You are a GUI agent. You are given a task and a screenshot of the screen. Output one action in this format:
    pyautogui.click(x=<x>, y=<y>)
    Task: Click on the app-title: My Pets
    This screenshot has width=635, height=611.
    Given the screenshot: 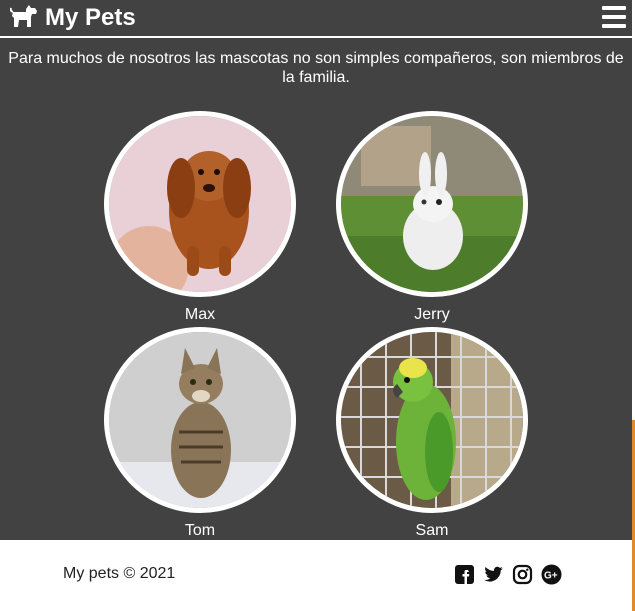 What is the action you would take?
    pyautogui.click(x=90, y=17)
    